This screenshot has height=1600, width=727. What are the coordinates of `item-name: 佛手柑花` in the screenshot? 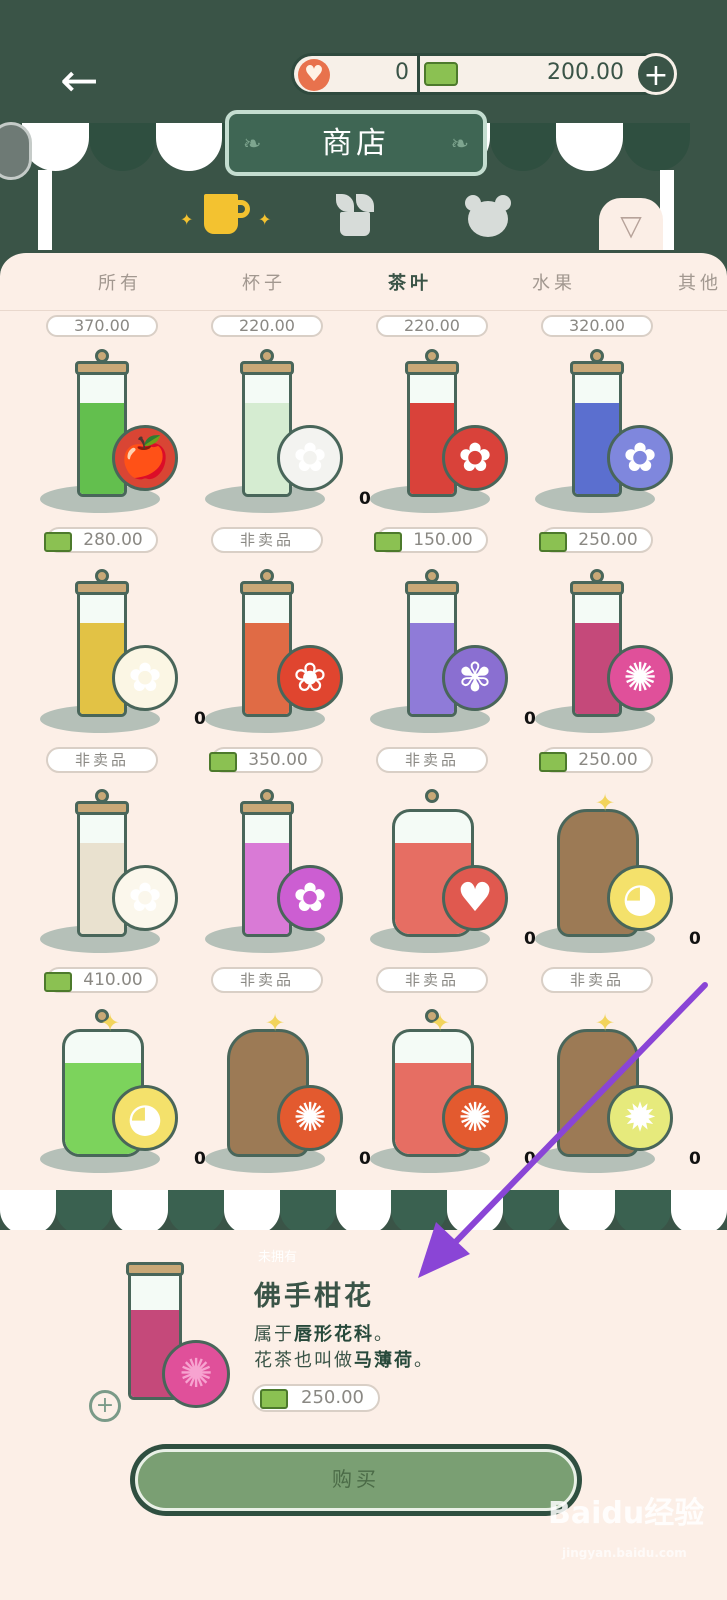 It's located at (314, 1296).